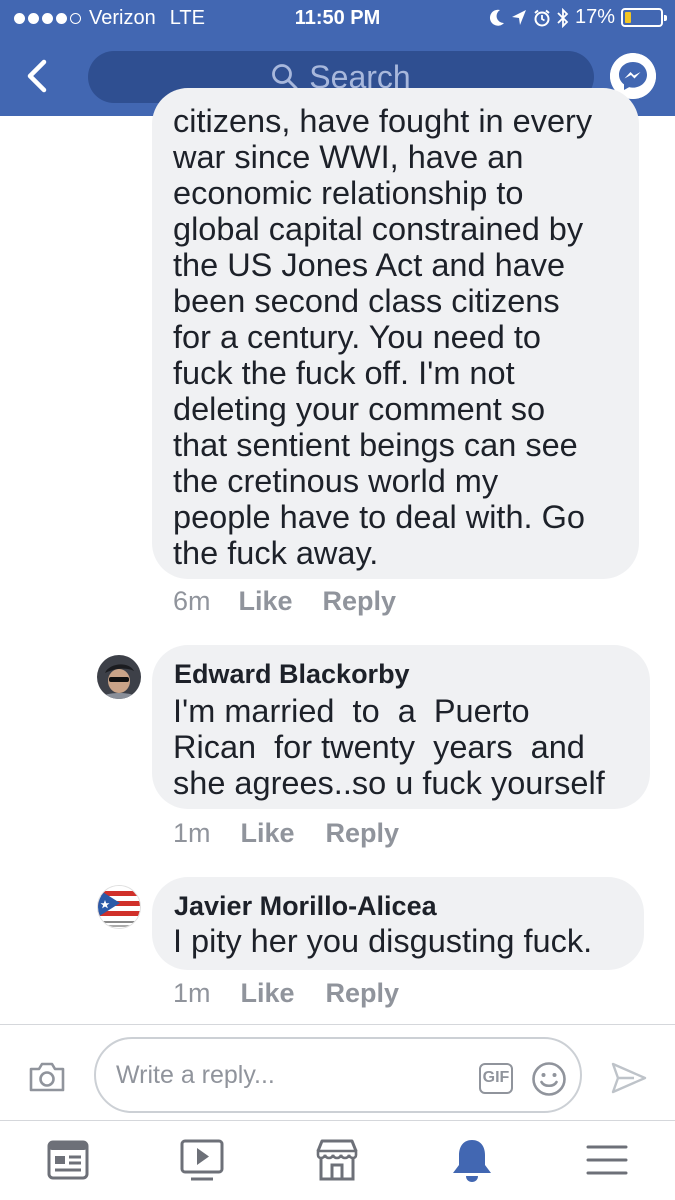 This screenshot has width=675, height=1200. What do you see at coordinates (496, 17) in the screenshot?
I see `do-not-disturb-icon` at bounding box center [496, 17].